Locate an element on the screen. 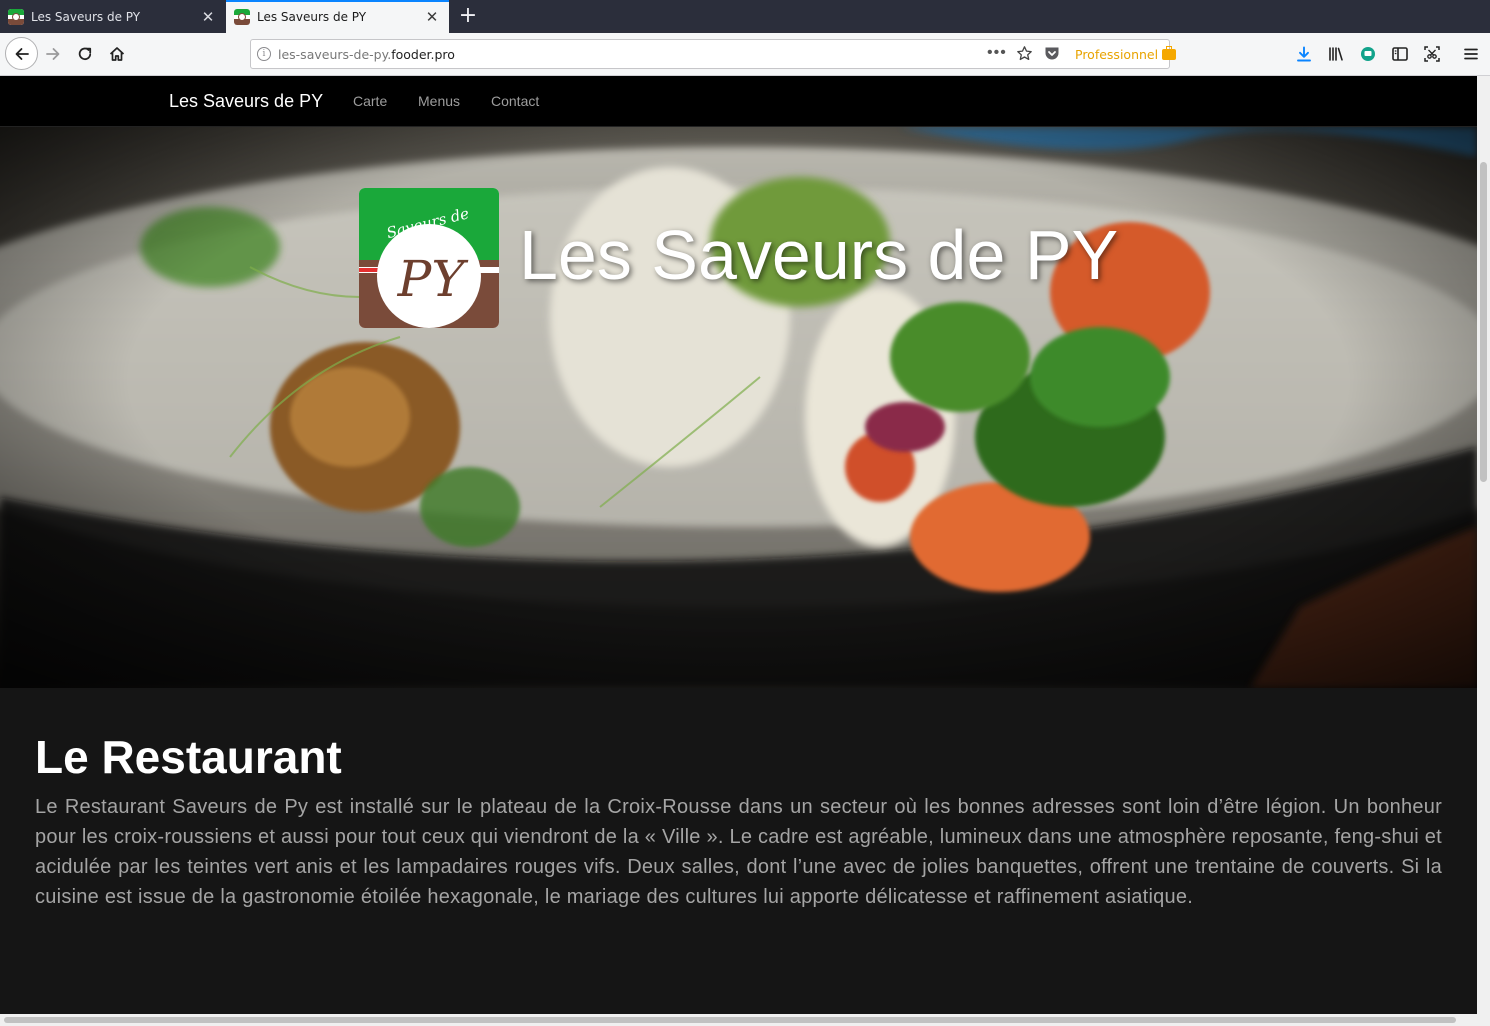 This screenshot has width=1490, height=1026. library-icon is located at coordinates (1336, 54).